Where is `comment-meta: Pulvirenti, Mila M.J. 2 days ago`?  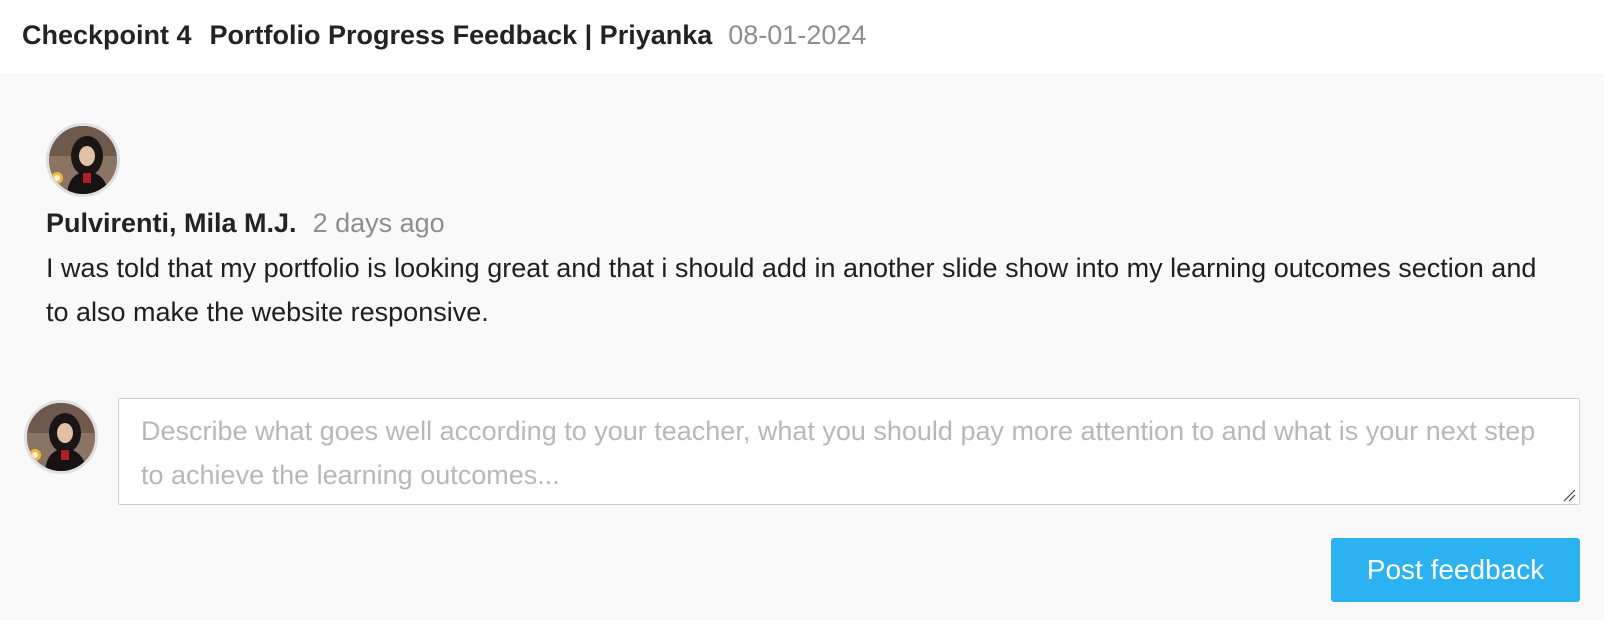
comment-meta: Pulvirenti, Mila M.J. 2 days ago is located at coordinates (245, 225).